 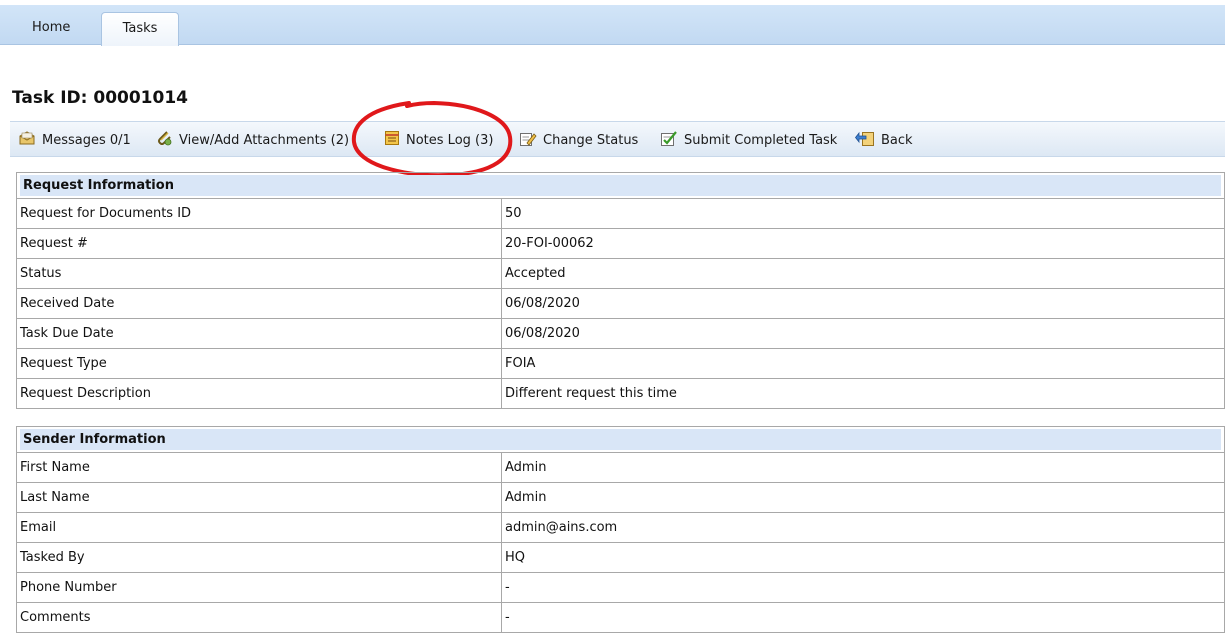 What do you see at coordinates (264, 140) in the screenshot?
I see `attachments-label: View/Add Attachments (2)` at bounding box center [264, 140].